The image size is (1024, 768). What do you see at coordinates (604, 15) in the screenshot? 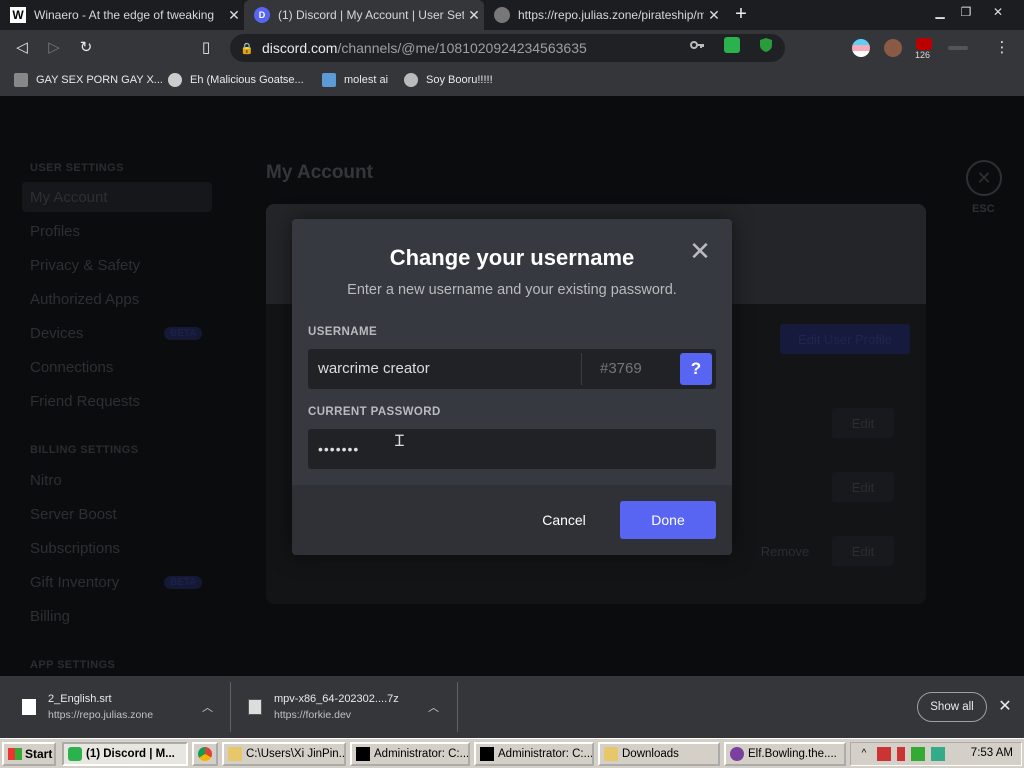
I see `tab-repo: https://repo.julias.zone/pirateship/mo ✕` at bounding box center [604, 15].